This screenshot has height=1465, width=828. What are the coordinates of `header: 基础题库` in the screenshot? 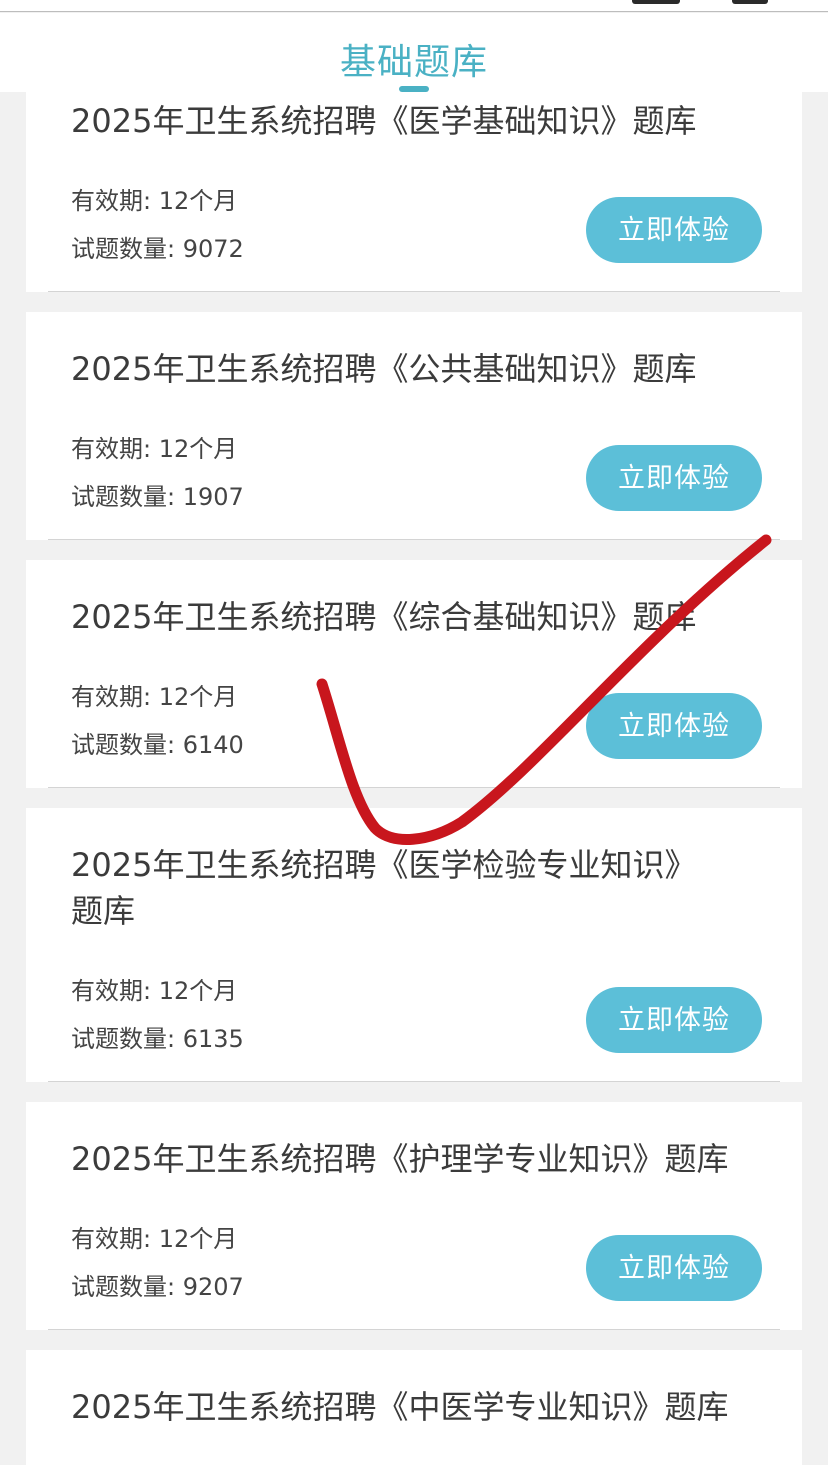 It's located at (414, 52).